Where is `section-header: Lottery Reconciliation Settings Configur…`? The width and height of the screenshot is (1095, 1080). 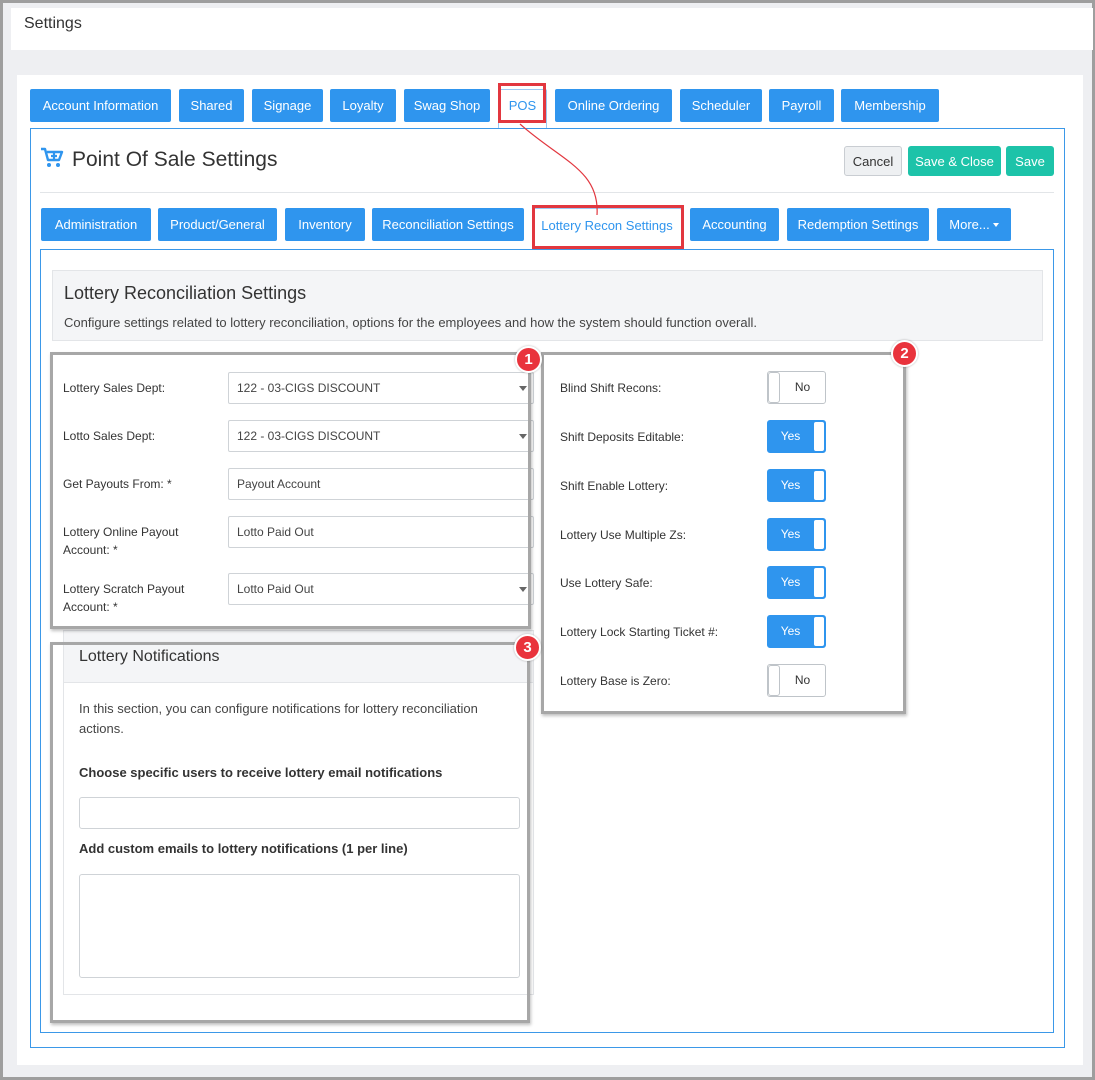 section-header: Lottery Reconciliation Settings Configur… is located at coordinates (547, 305).